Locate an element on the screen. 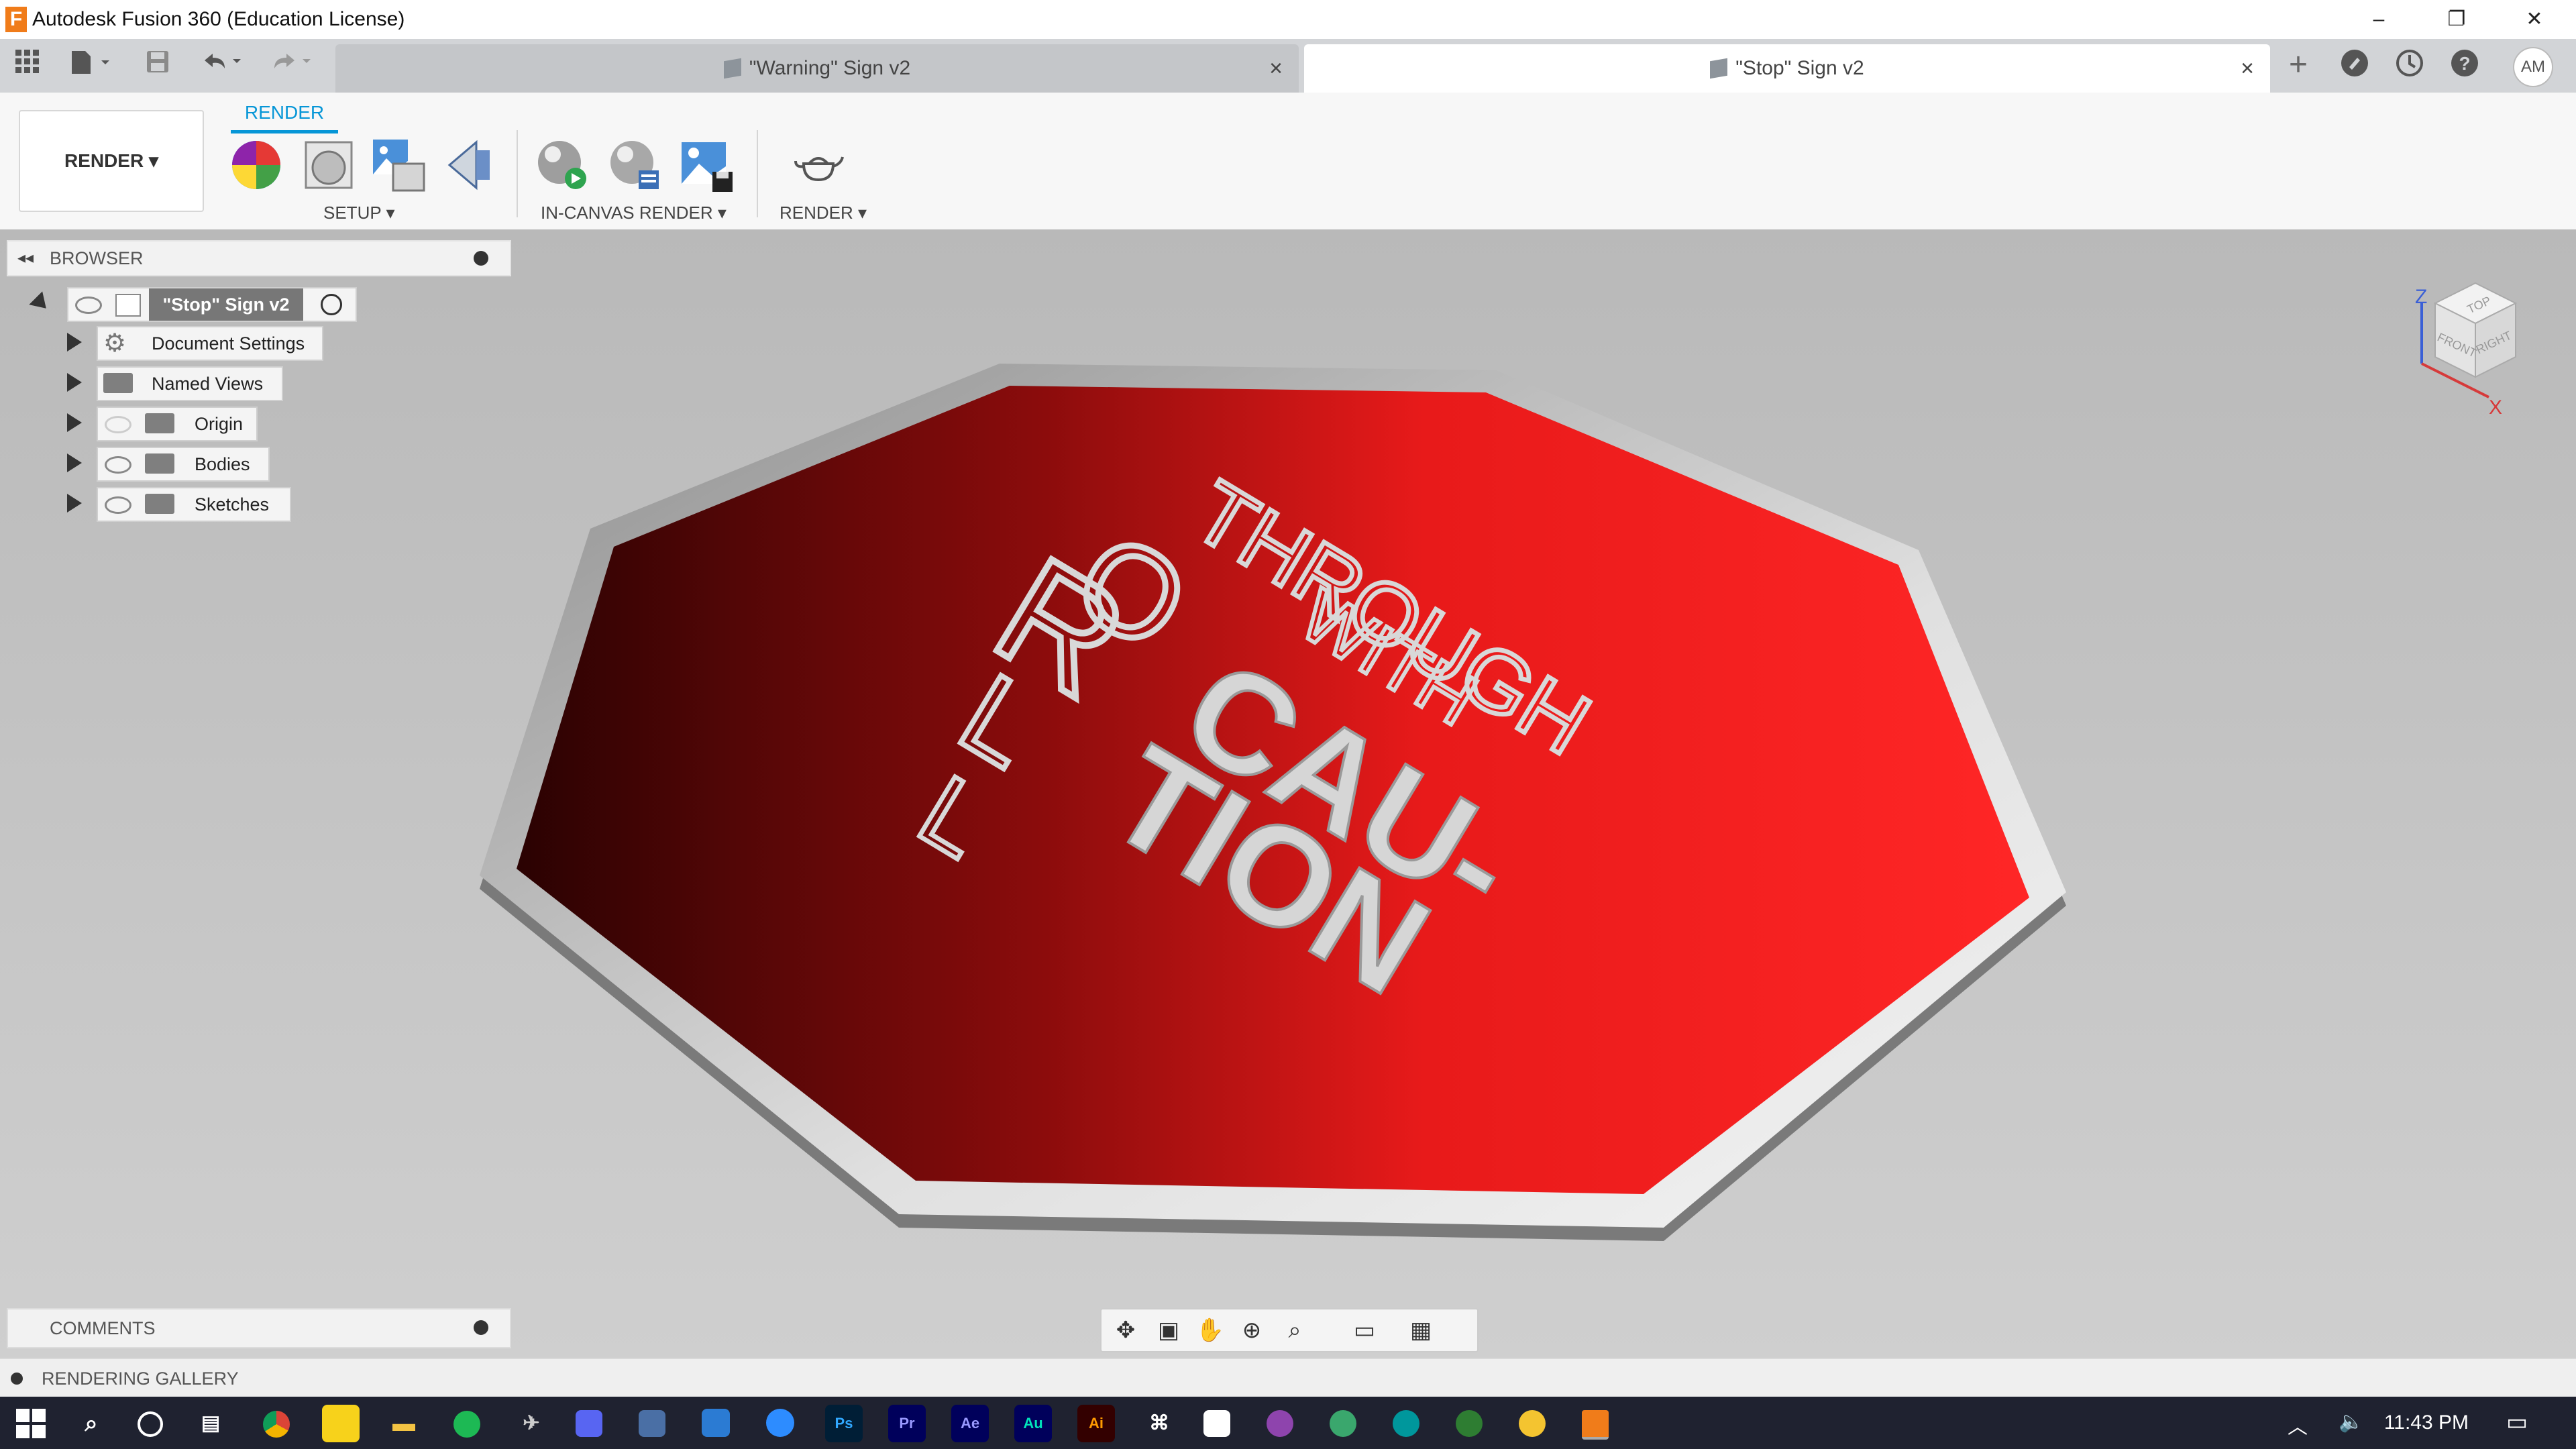 This screenshot has height=1449, width=2576. render-group-label: RENDER ▾ is located at coordinates (823, 213).